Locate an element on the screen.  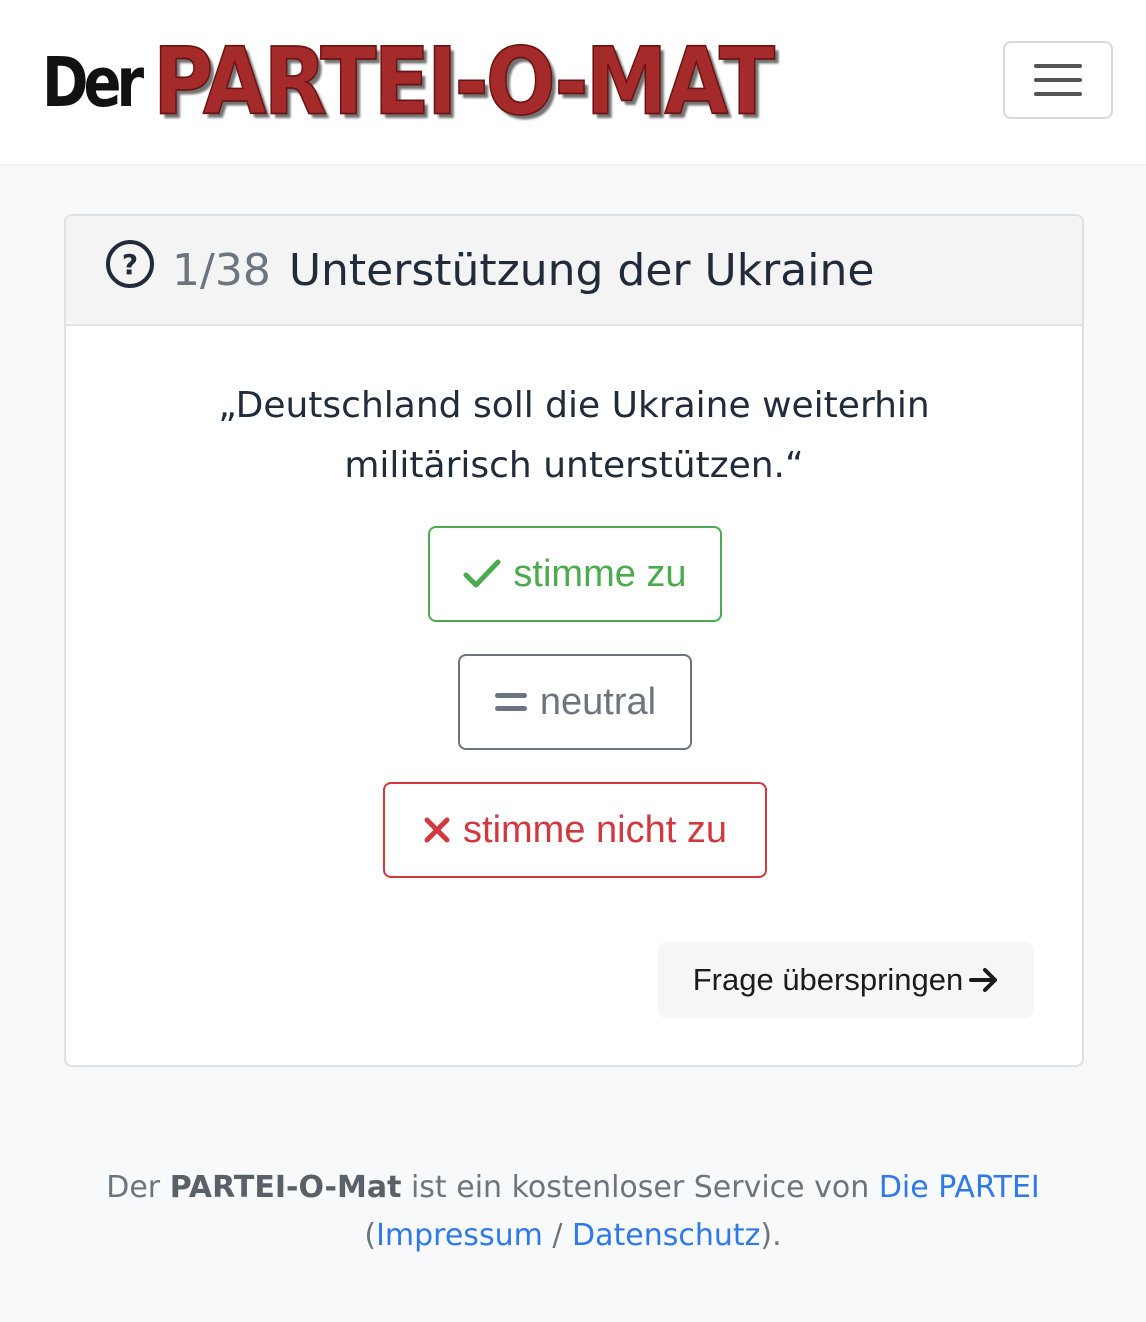
question-header: ? 1/38 Unterstützung der Ukraine is located at coordinates (574, 271).